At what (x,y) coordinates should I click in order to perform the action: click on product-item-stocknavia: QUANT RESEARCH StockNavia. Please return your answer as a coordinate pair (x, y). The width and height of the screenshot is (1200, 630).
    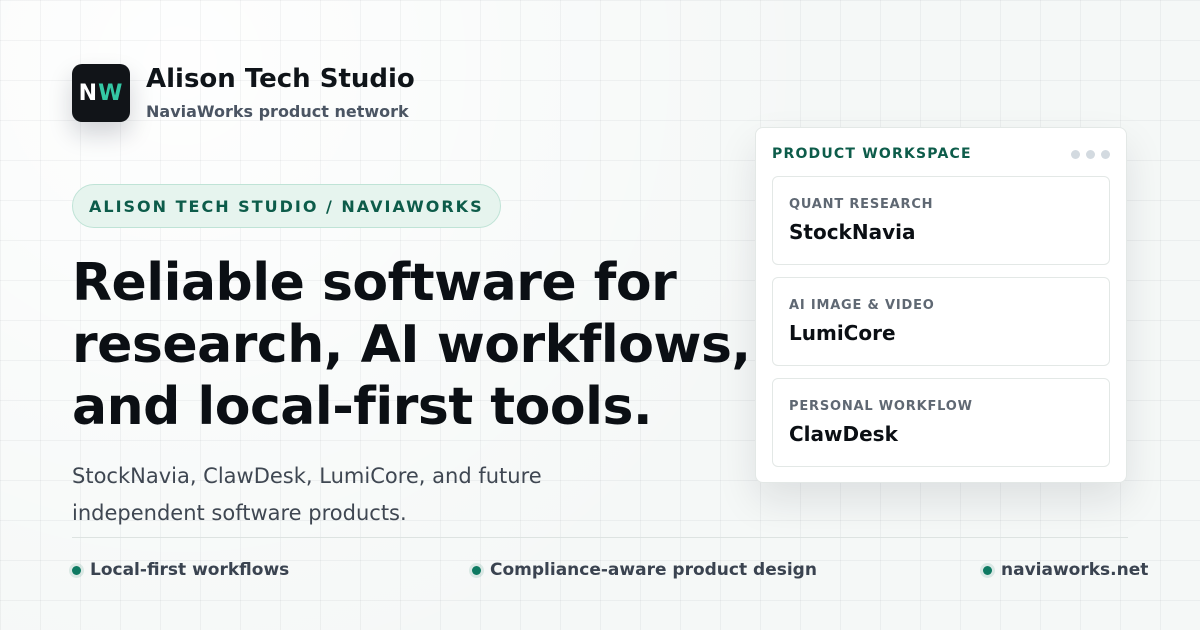
    Looking at the image, I should click on (941, 220).